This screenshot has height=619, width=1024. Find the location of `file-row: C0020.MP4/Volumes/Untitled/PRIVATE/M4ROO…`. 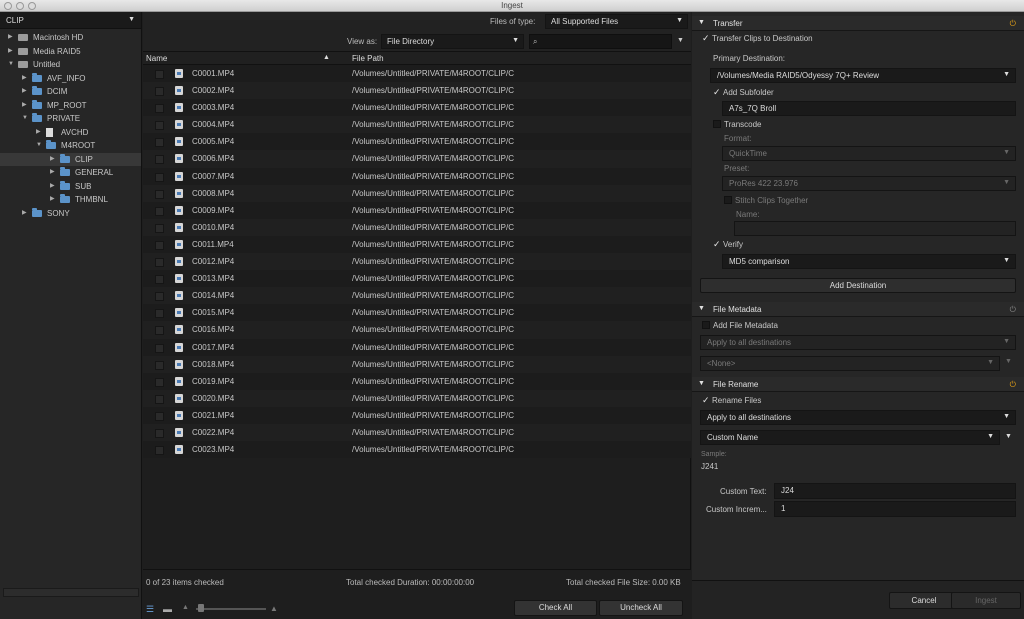

file-row: C0020.MP4/Volumes/Untitled/PRIVATE/M4ROO… is located at coordinates (417, 398).